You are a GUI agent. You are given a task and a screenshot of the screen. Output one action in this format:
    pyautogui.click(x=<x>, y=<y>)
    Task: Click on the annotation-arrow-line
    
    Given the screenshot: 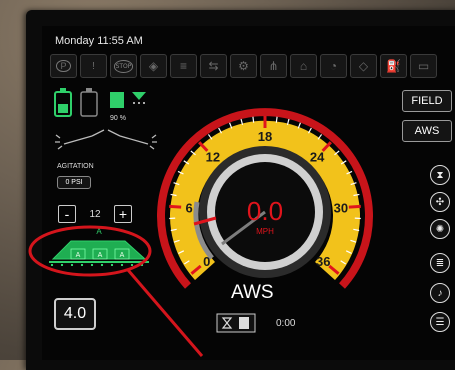 What is the action you would take?
    pyautogui.click(x=165, y=313)
    